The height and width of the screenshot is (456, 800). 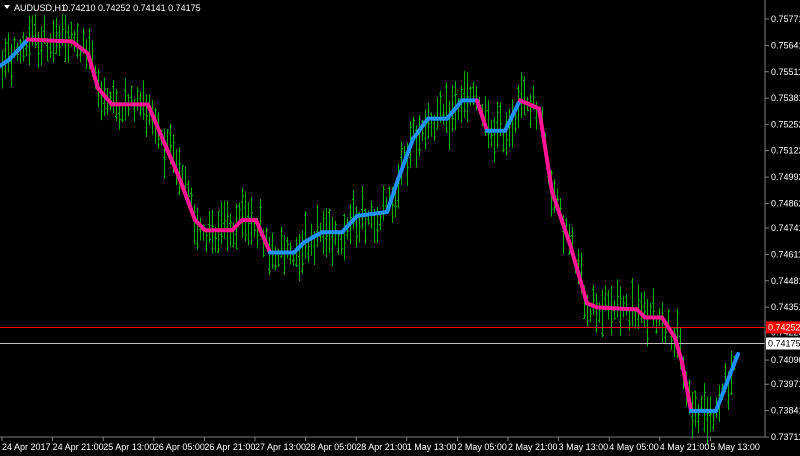 I want to click on y-tick-label: 0.75511, so click(x=785, y=72).